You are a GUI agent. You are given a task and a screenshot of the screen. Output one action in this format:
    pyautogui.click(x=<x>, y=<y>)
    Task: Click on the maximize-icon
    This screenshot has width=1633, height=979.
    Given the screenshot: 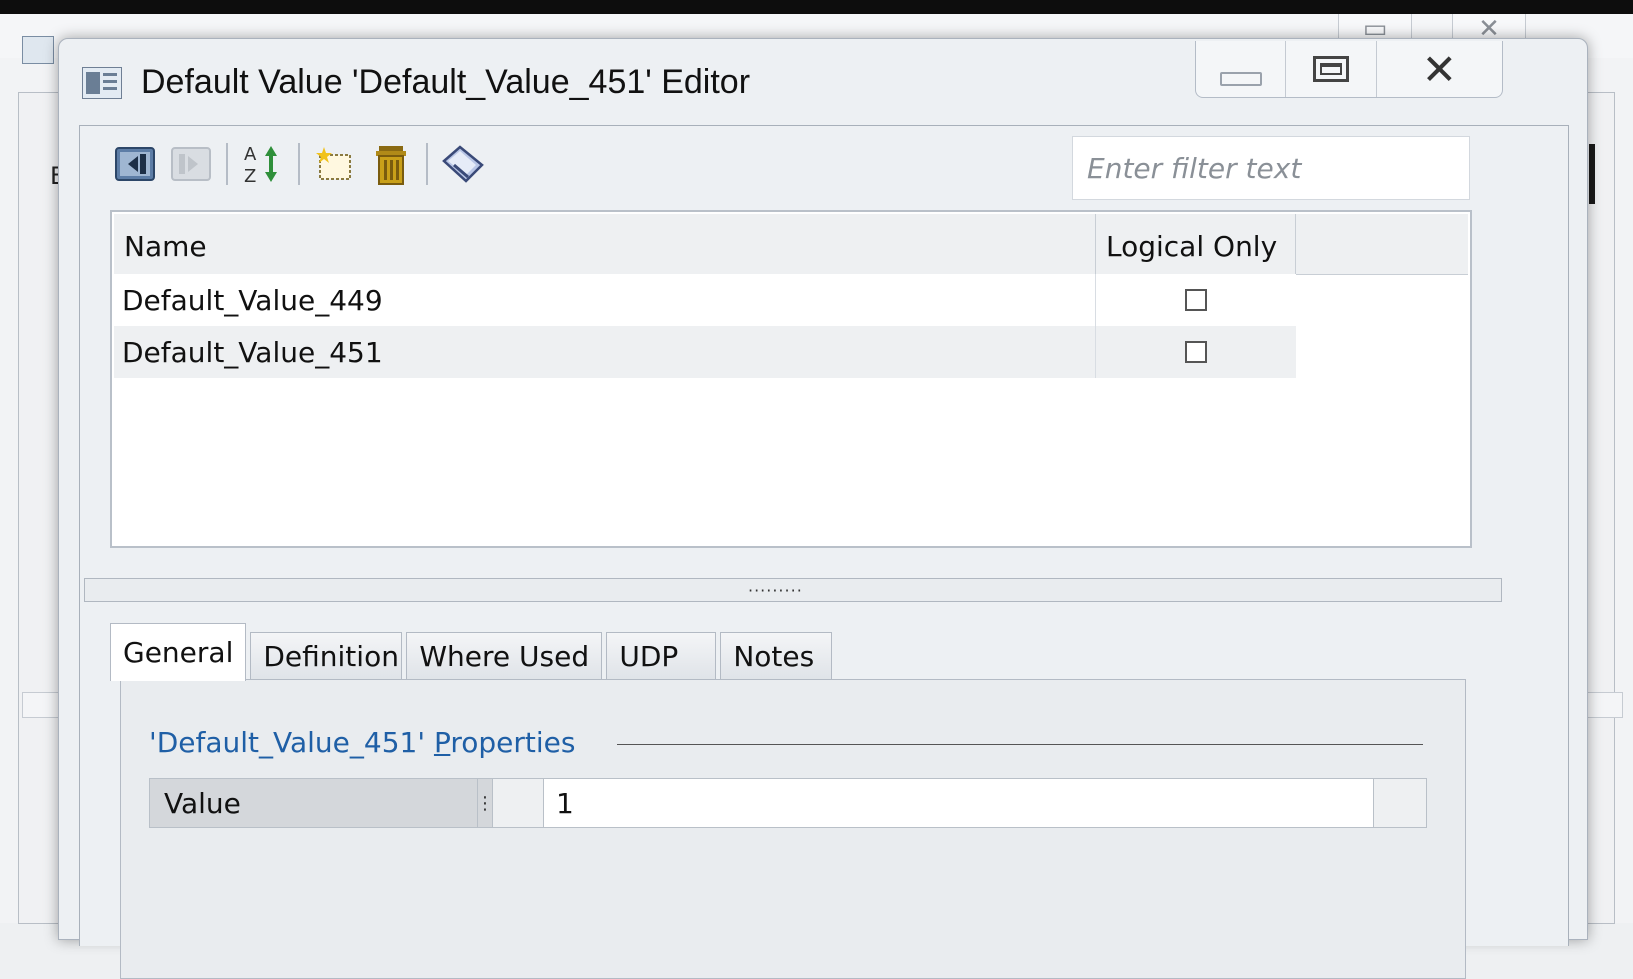 What is the action you would take?
    pyautogui.click(x=1331, y=69)
    